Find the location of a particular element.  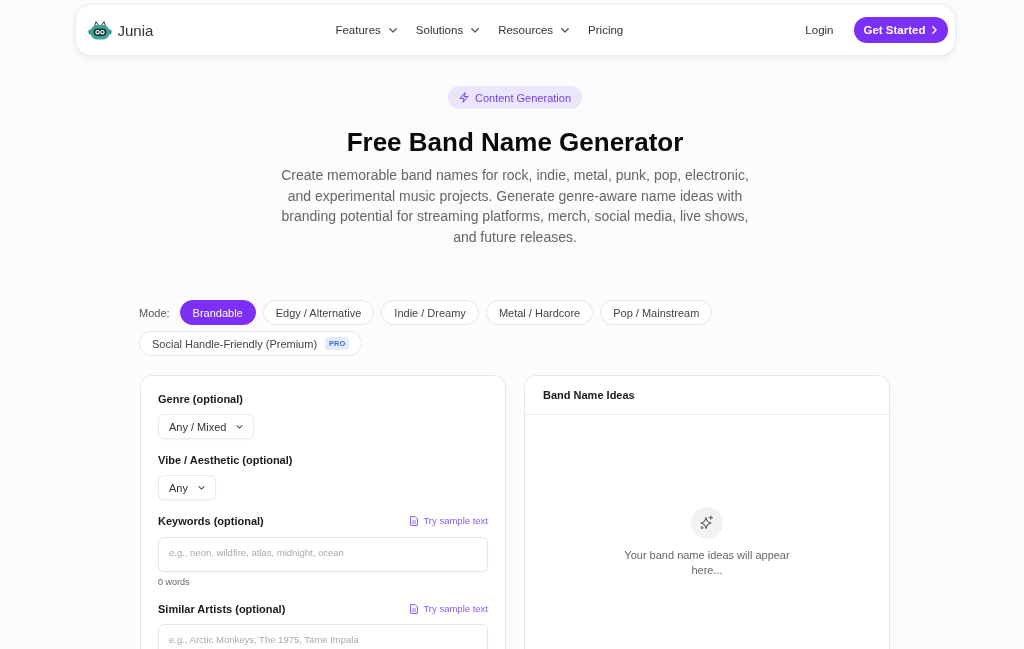

nav-menu-item: Solutions is located at coordinates (447, 30).